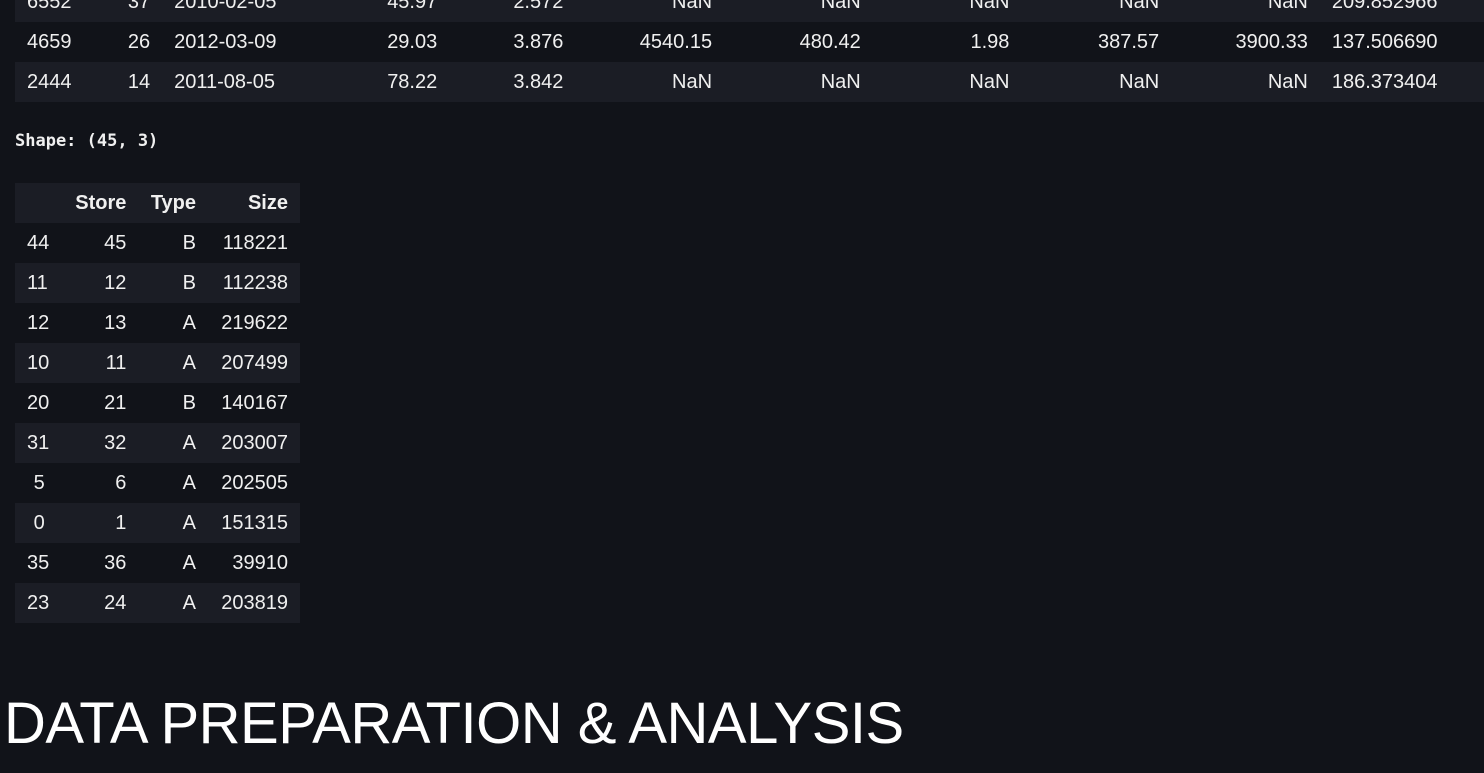 This screenshot has height=773, width=1484. I want to click on row-index: 5, so click(39, 483).